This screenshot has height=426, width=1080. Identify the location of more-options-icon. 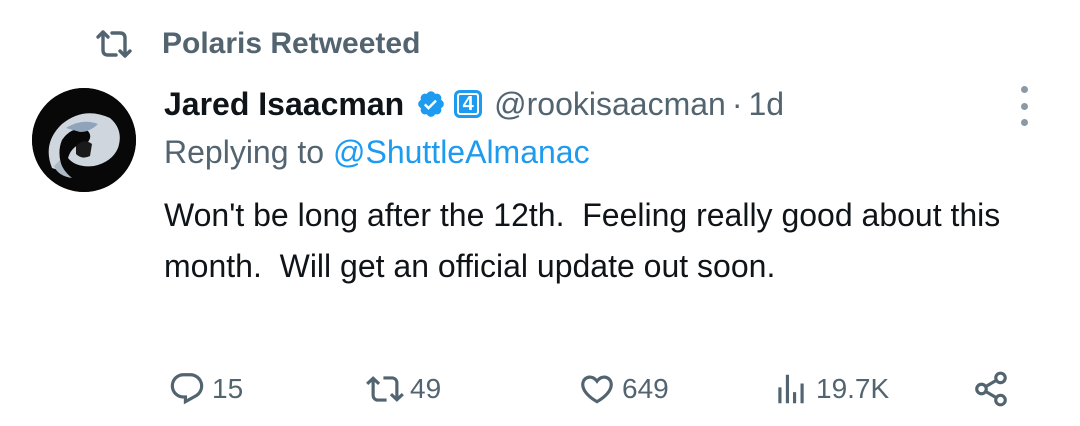
(1024, 106).